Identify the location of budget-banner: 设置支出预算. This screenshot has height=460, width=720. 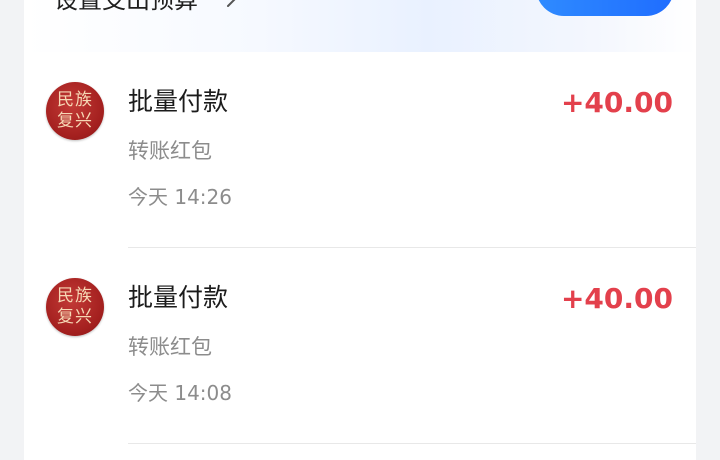
(360, 26).